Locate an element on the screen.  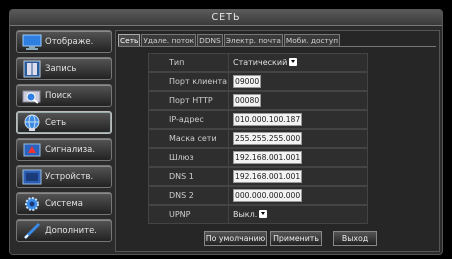
http-port-input: 00080 is located at coordinates (247, 100).